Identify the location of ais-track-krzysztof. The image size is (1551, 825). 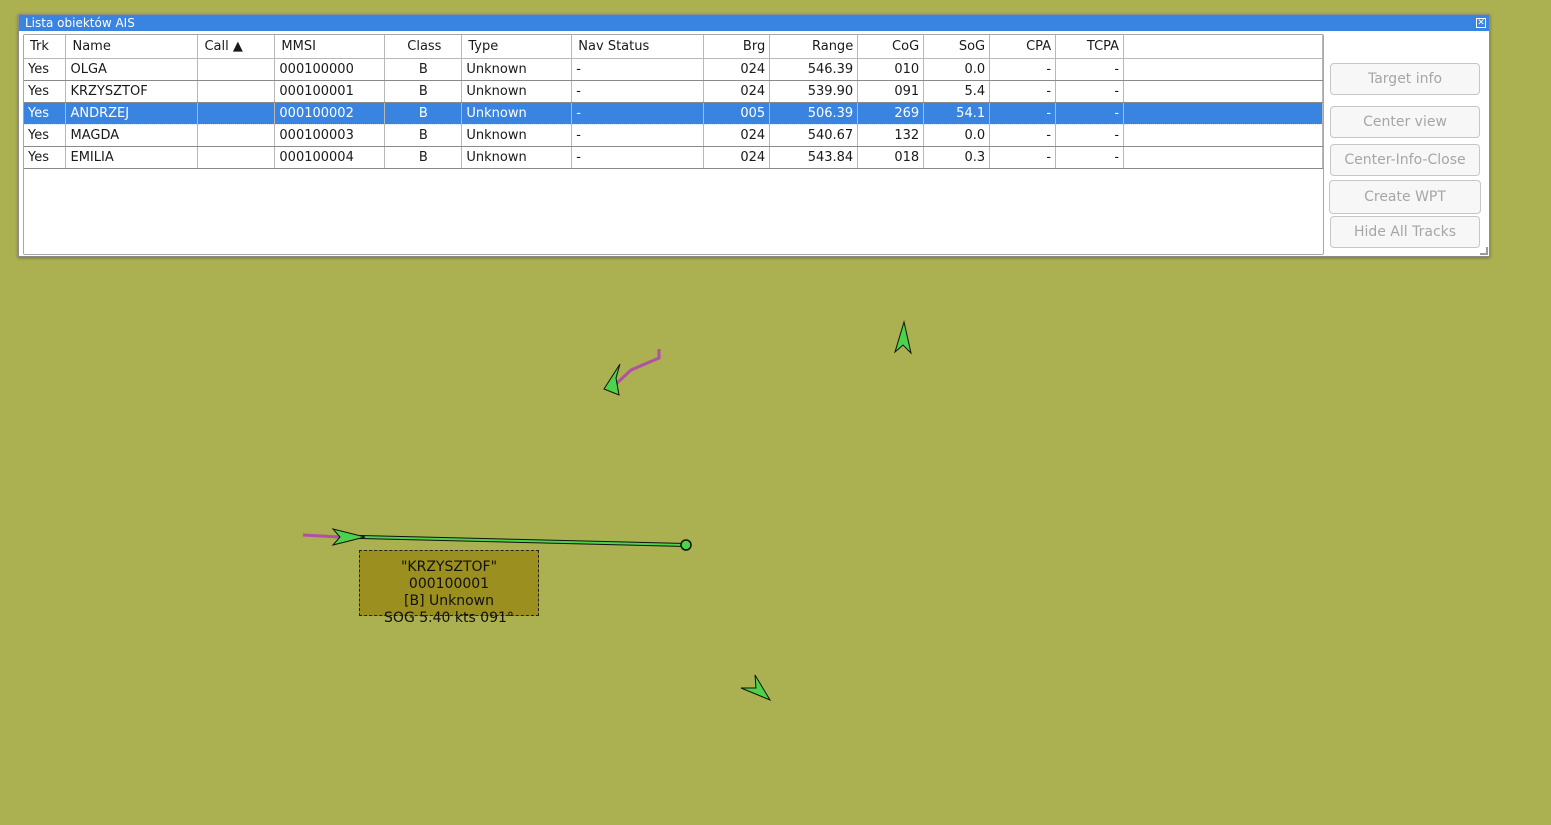
(321, 536).